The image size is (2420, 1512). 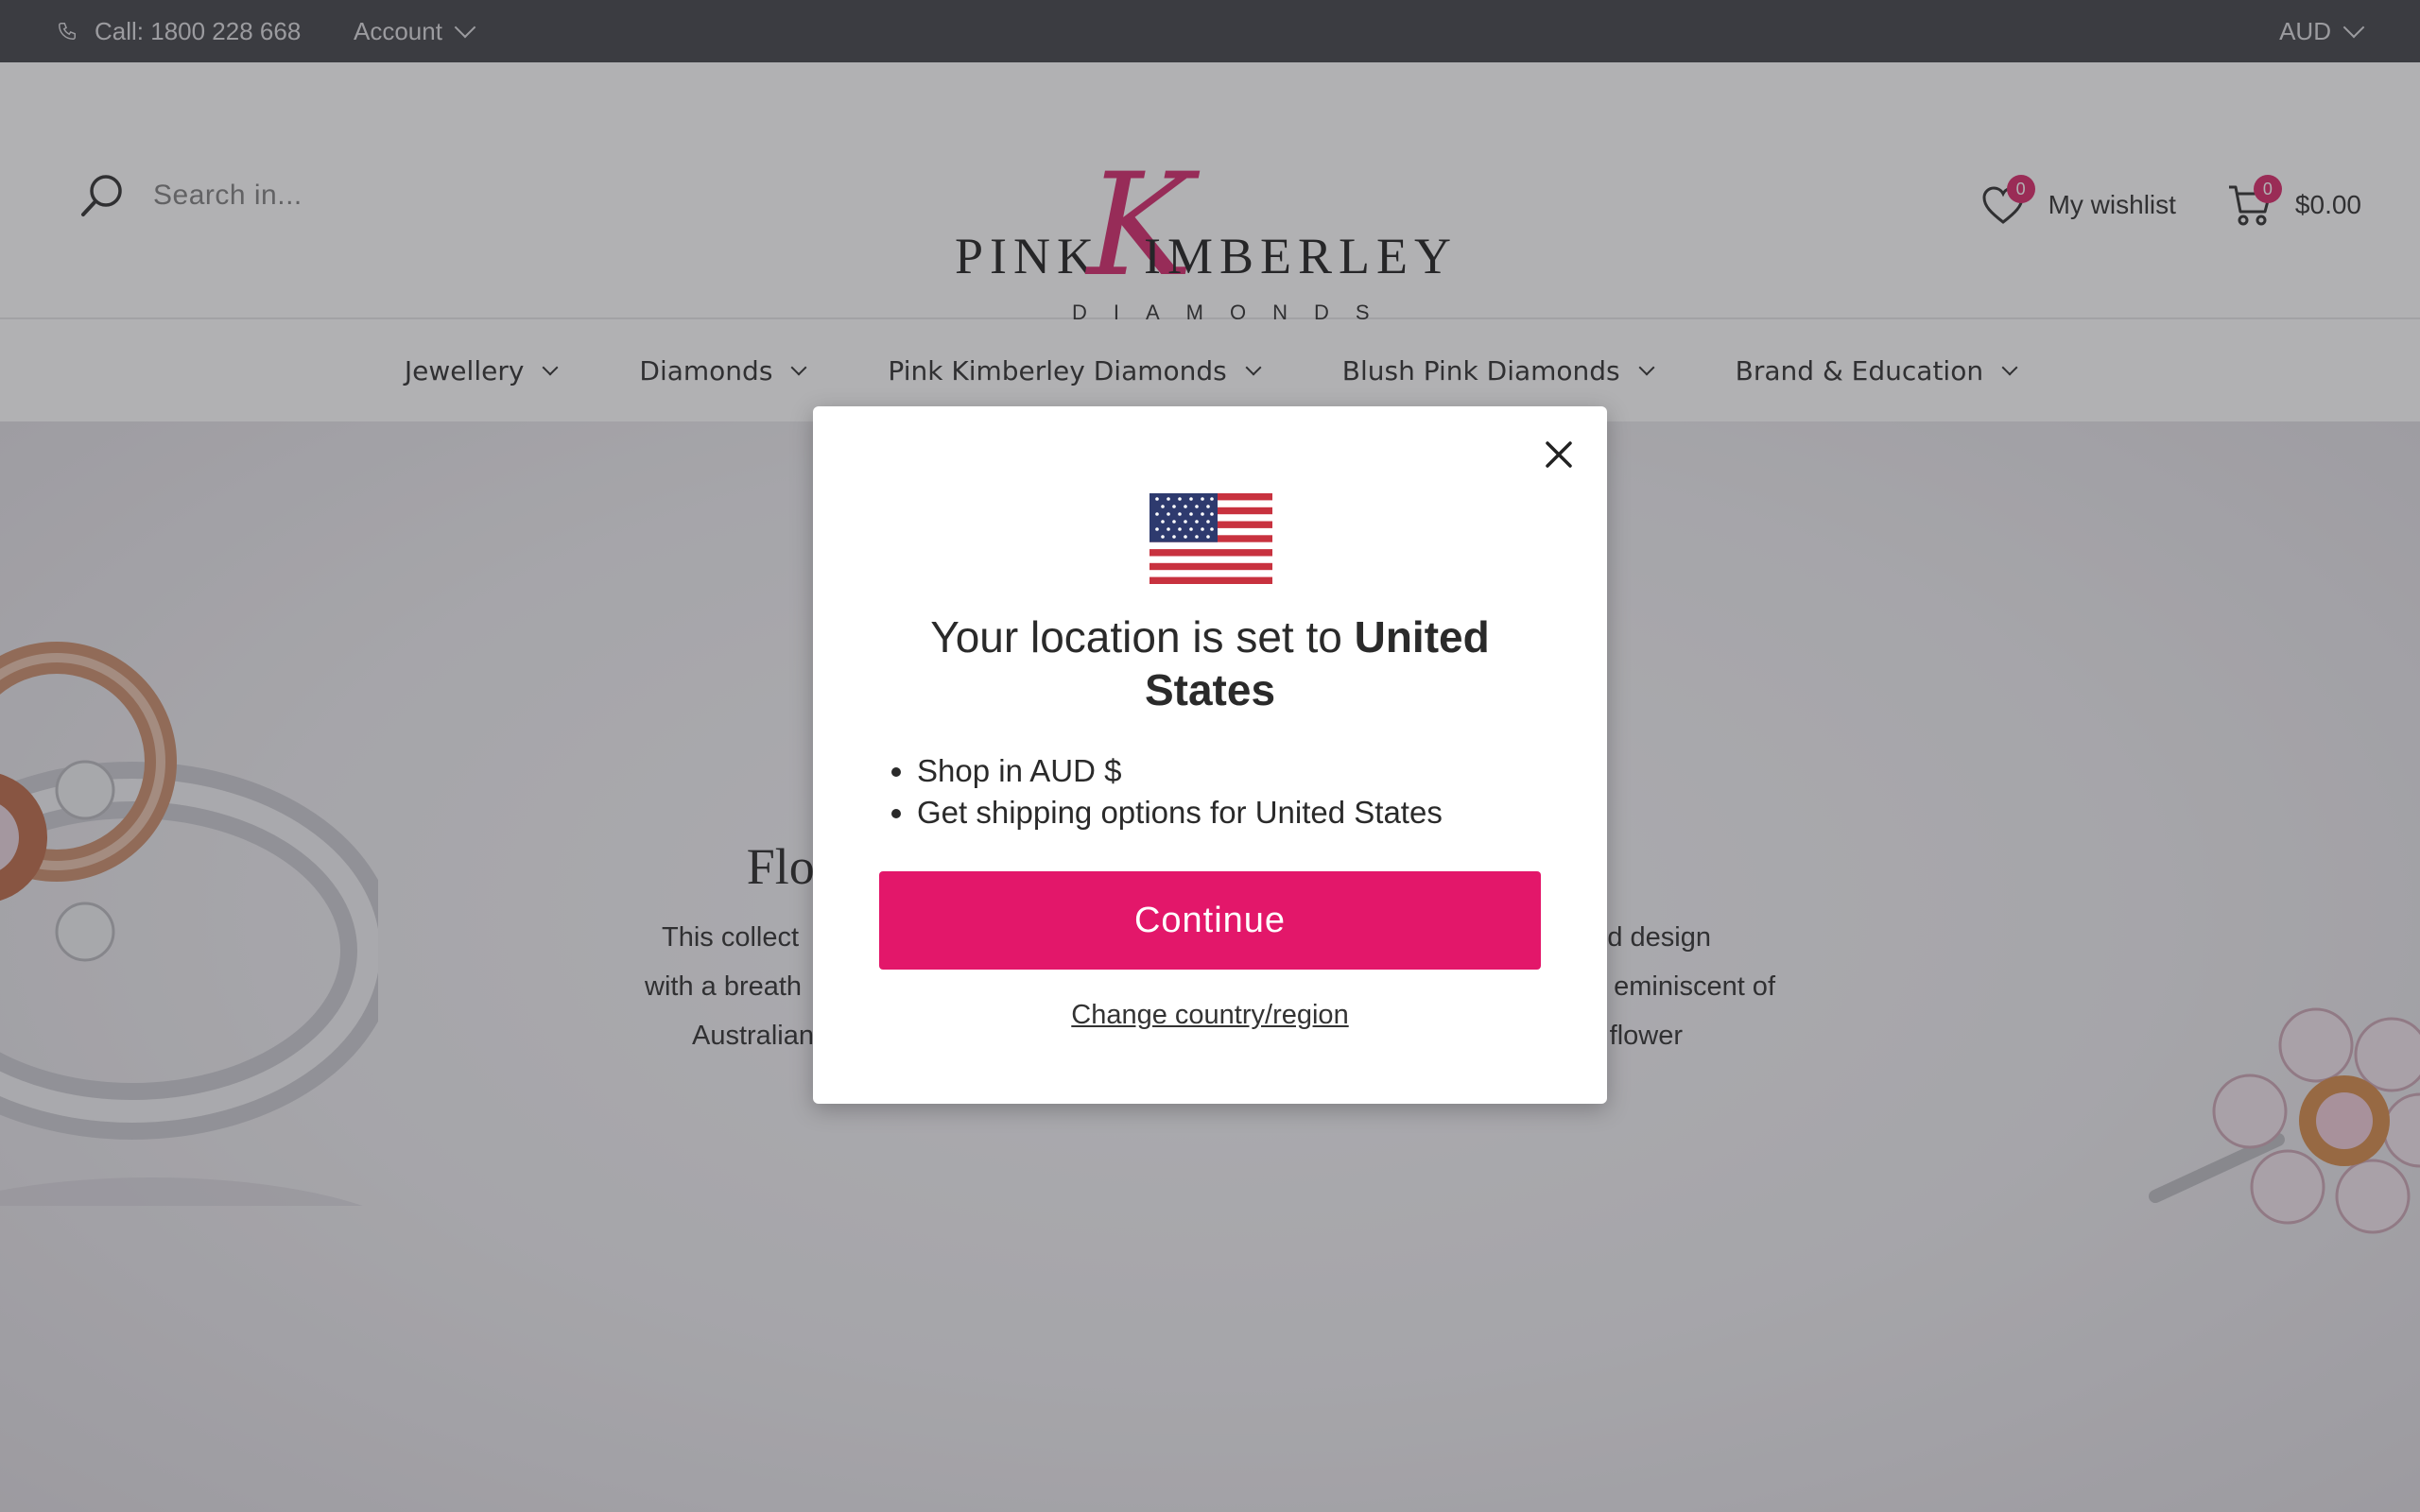 What do you see at coordinates (1211, 538) in the screenshot?
I see `us-flag-icon` at bounding box center [1211, 538].